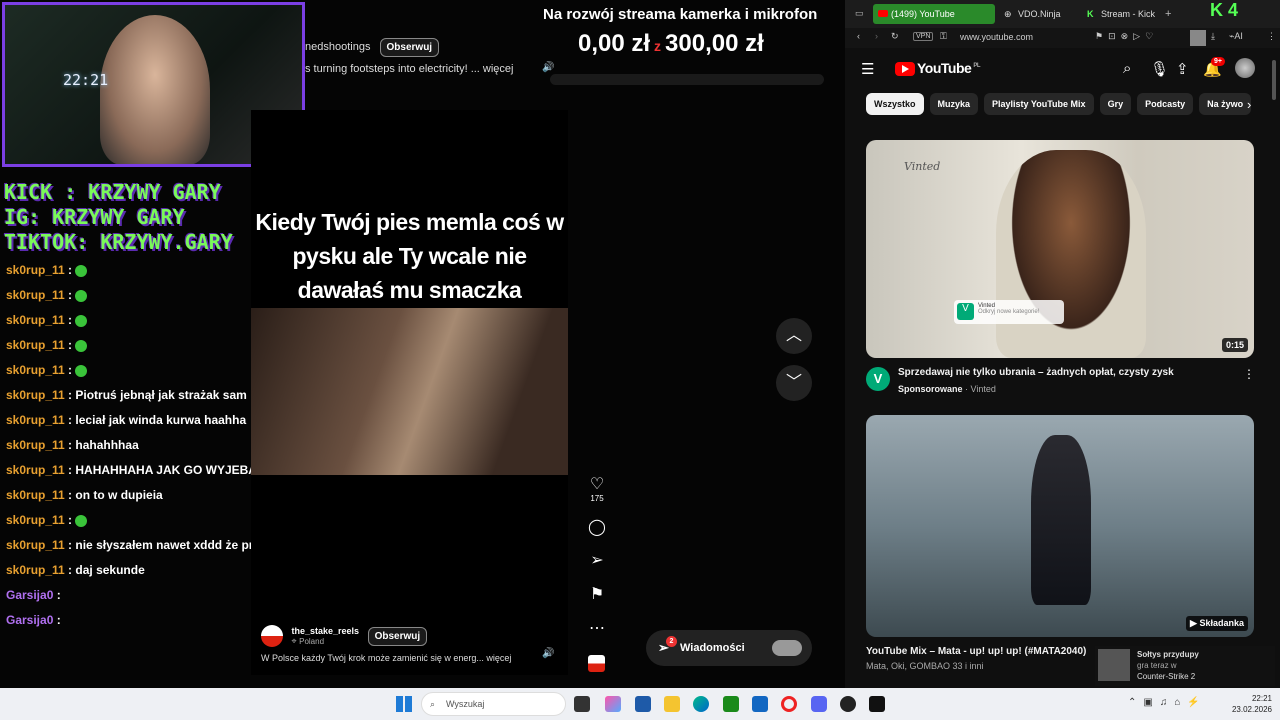 The height and width of the screenshot is (720, 1280). Describe the element at coordinates (895, 104) in the screenshot. I see `chip-0: Wszystko` at that location.